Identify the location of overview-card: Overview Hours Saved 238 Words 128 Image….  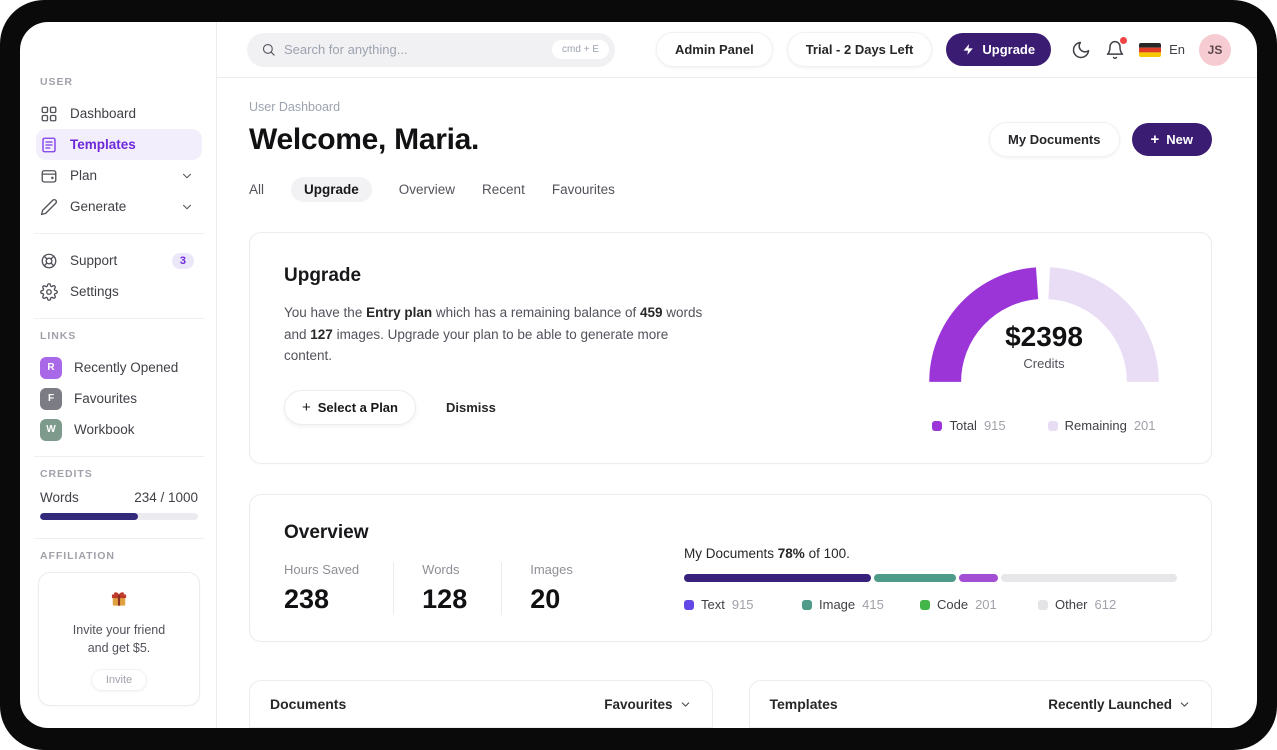
(730, 568).